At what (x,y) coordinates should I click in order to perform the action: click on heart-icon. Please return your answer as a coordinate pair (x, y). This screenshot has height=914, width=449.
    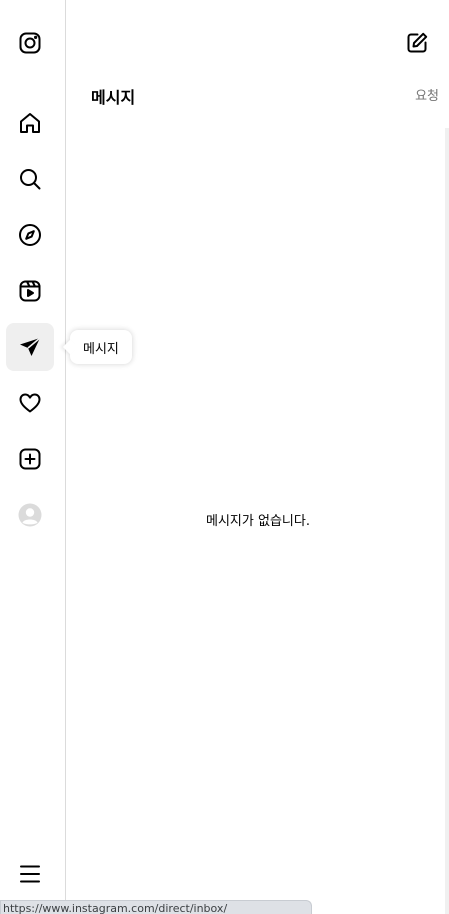
    Looking at the image, I should click on (30, 403).